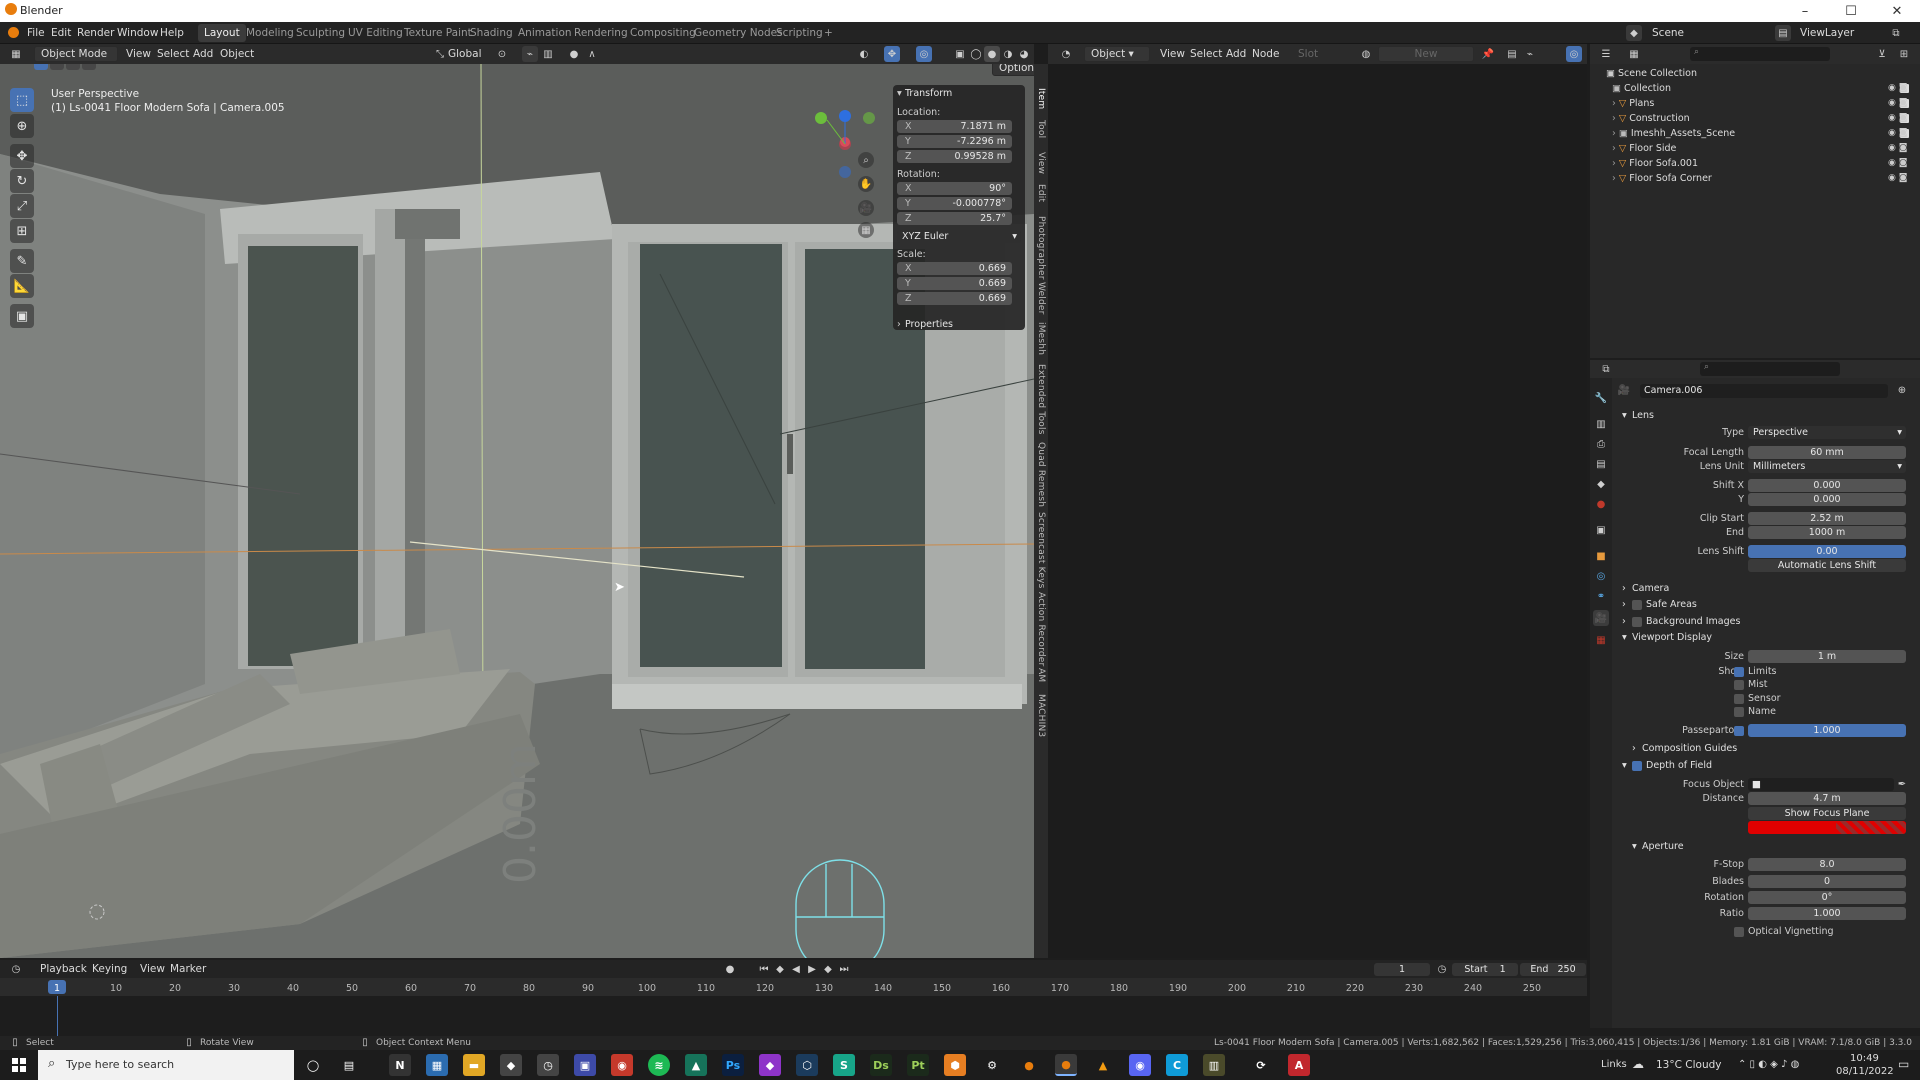  Describe the element at coordinates (1172, 54) in the screenshot. I see `node-menu-view: View` at that location.